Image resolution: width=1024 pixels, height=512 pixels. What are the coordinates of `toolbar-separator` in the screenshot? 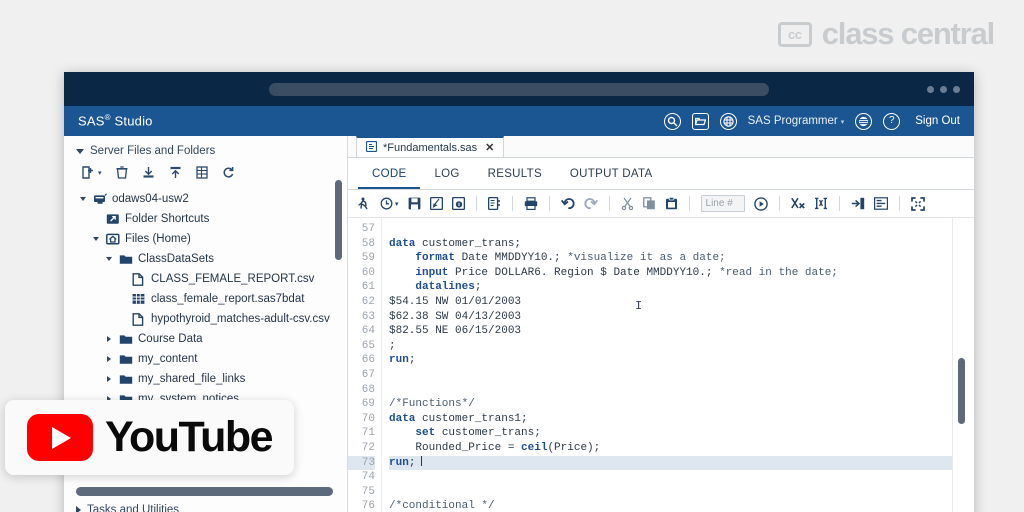 It's located at (839, 203).